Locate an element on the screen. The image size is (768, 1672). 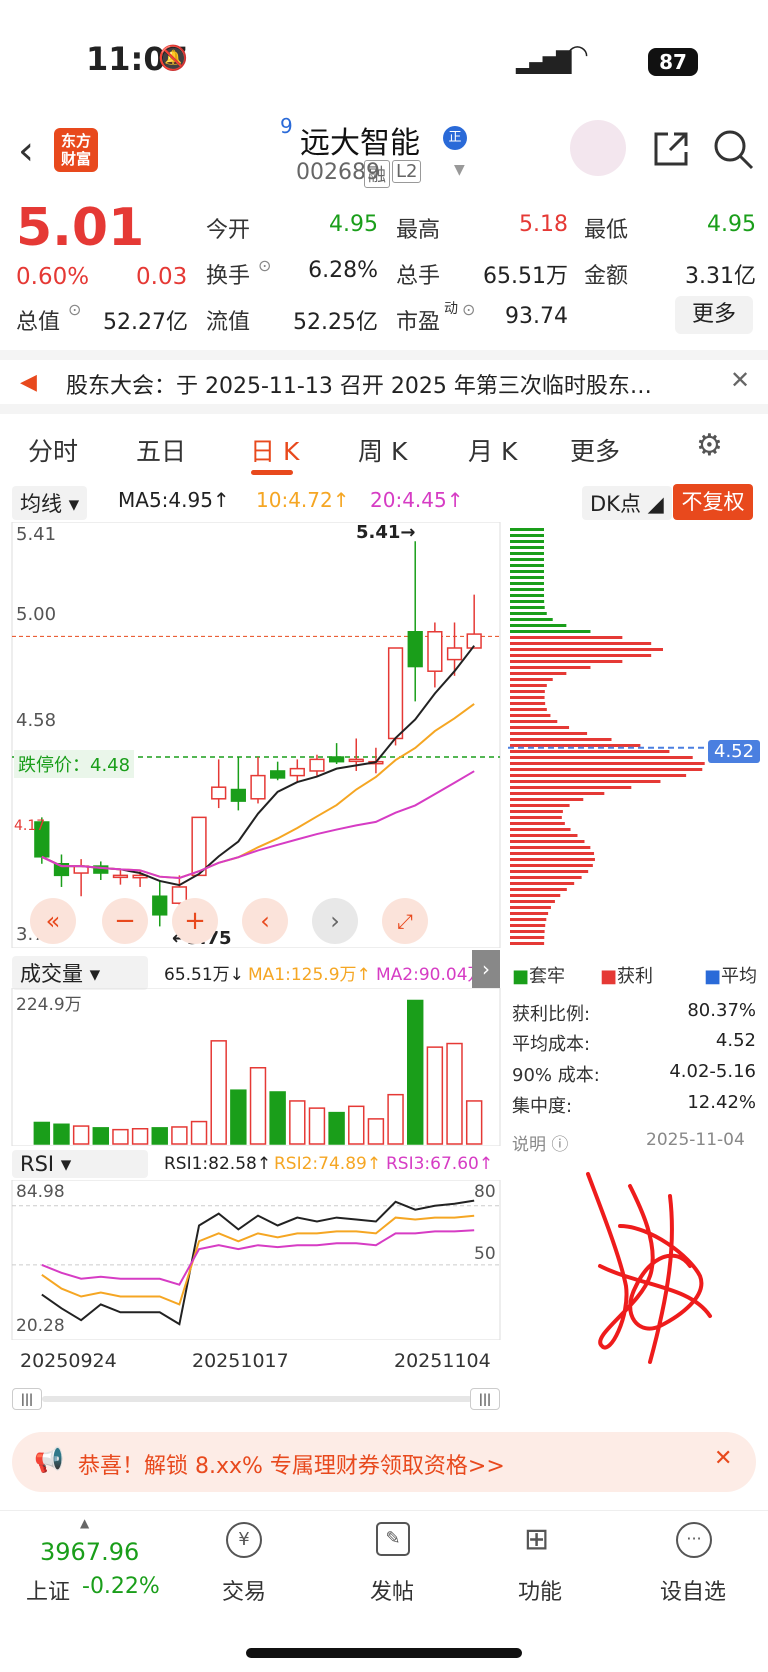
volume-select-label: 成交量 is located at coordinates (51, 974).